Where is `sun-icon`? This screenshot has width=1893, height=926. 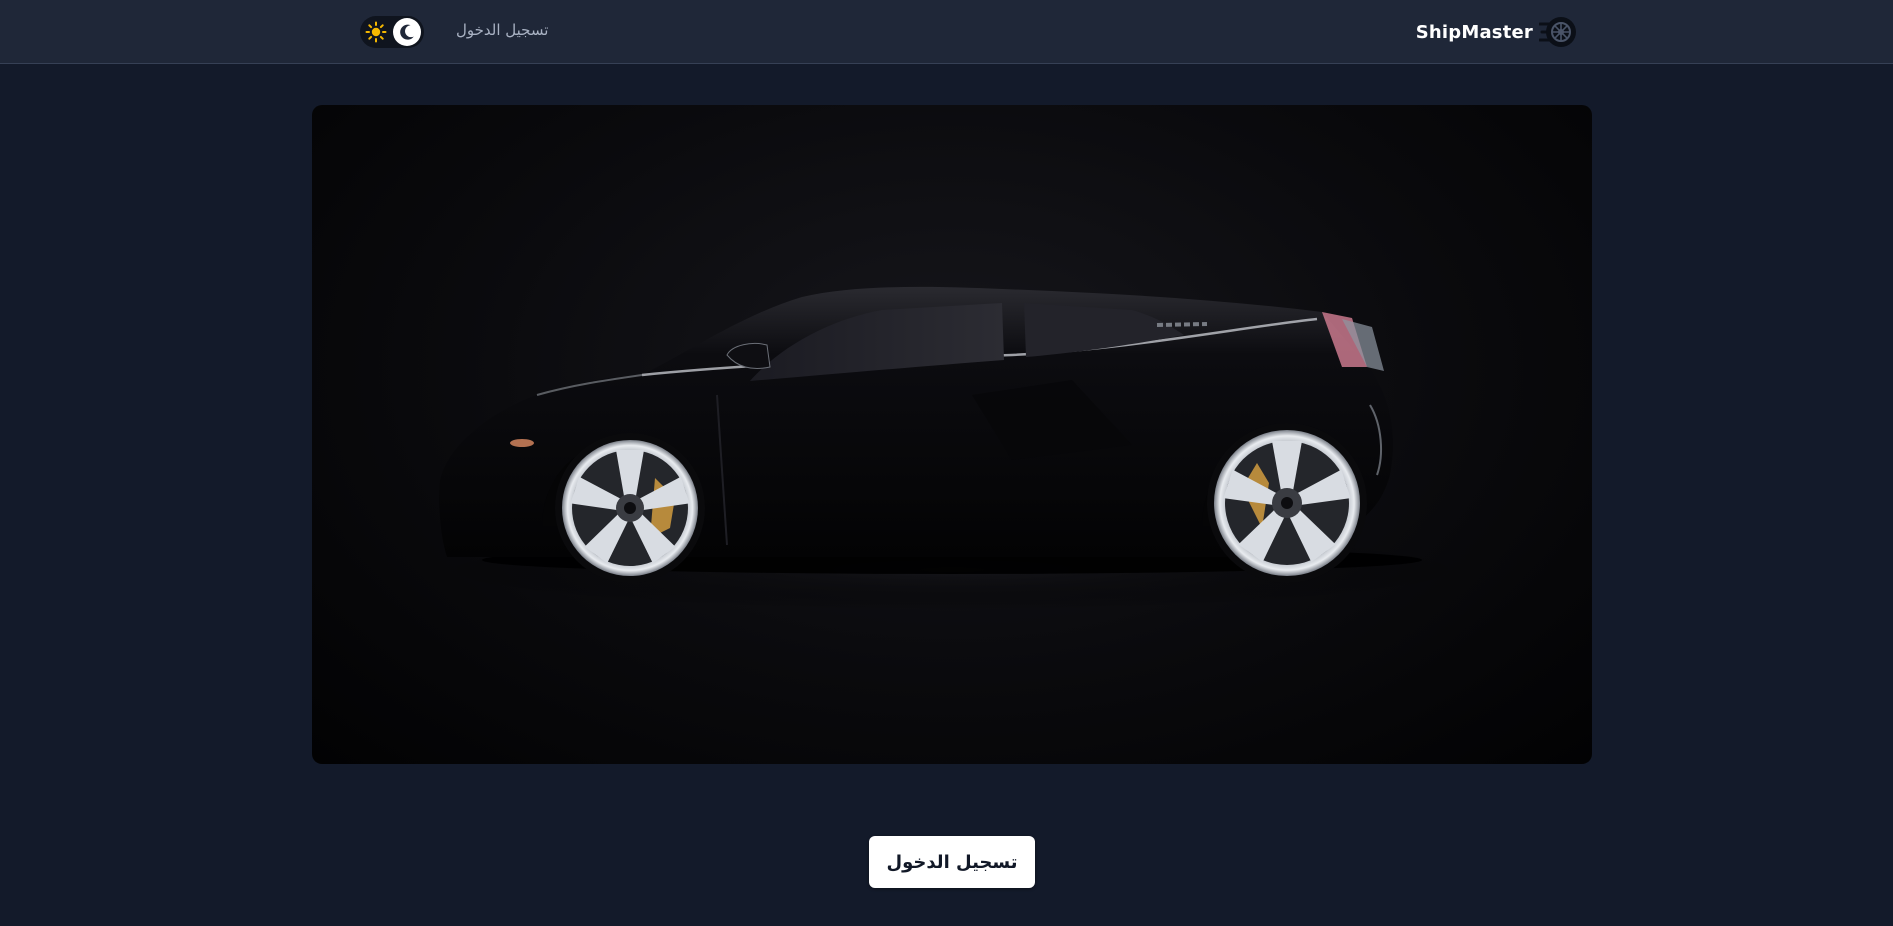
sun-icon is located at coordinates (376, 32).